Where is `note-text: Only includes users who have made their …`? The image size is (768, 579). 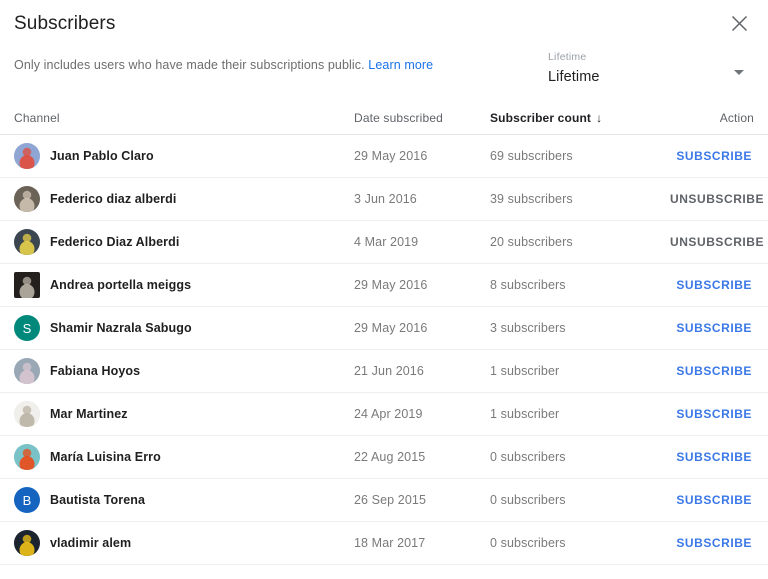
note-text: Only includes users who have made their … is located at coordinates (189, 65).